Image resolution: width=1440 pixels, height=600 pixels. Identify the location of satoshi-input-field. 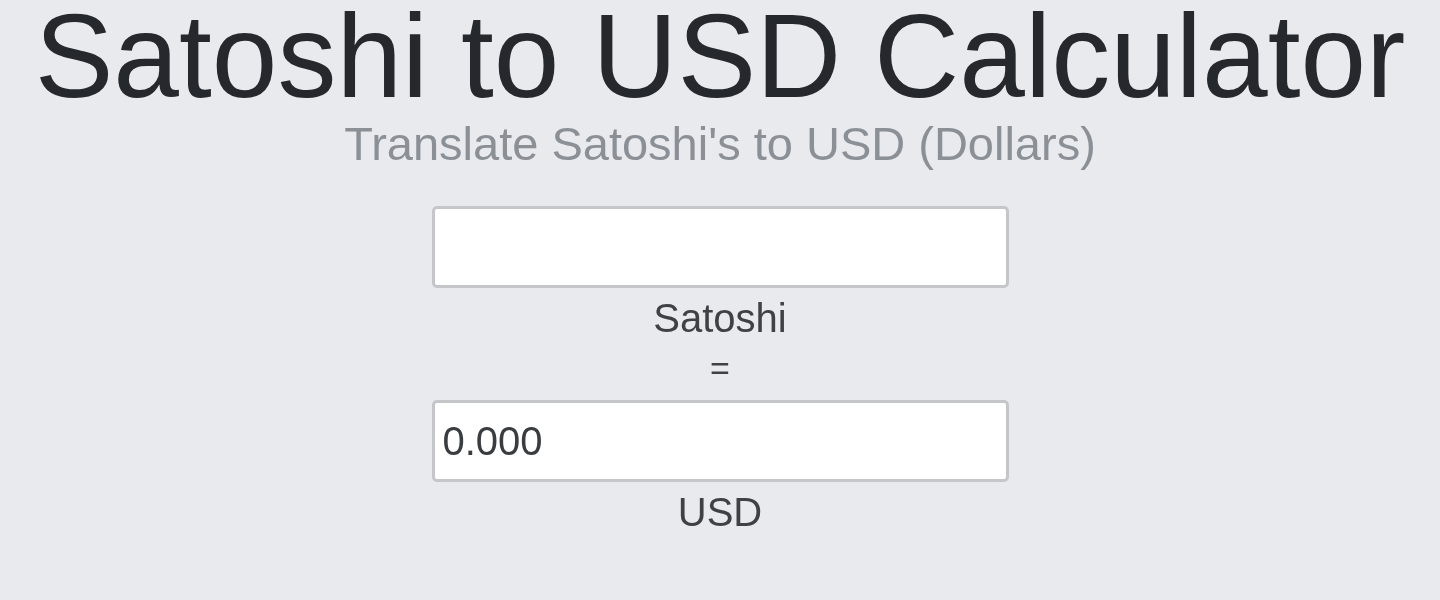
(720, 247).